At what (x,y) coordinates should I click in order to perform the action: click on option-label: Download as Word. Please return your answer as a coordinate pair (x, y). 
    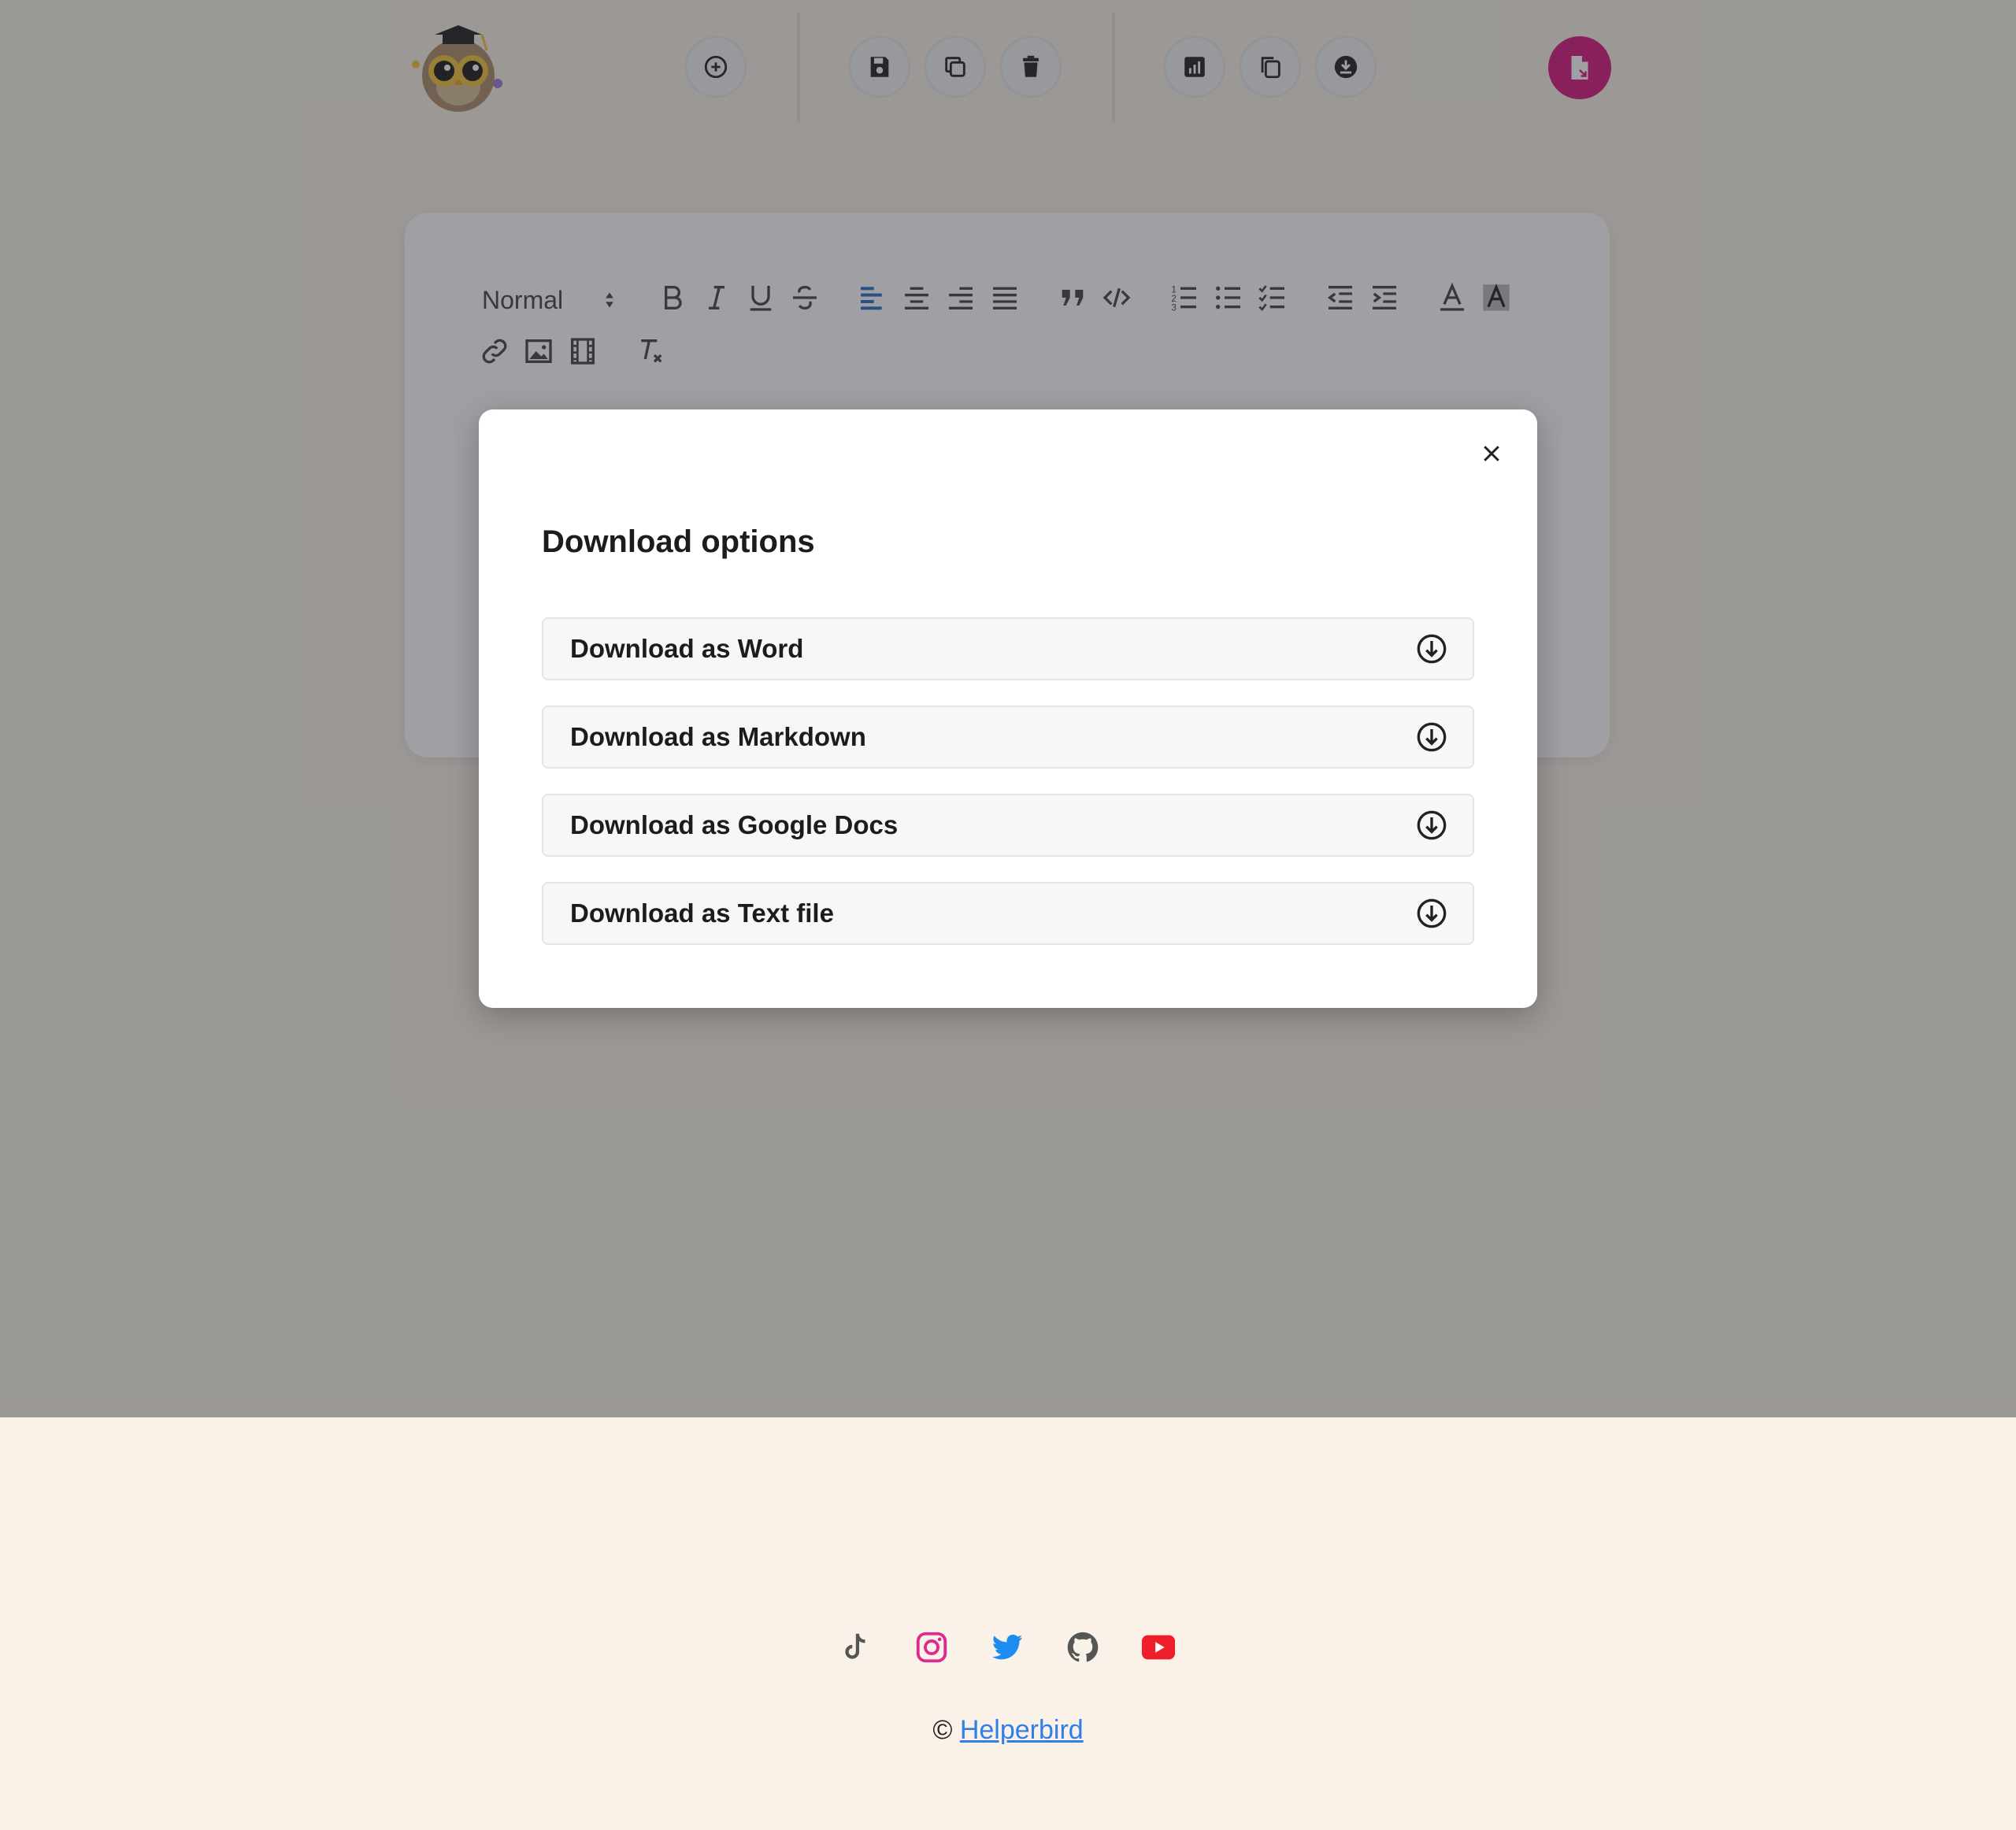
    Looking at the image, I should click on (687, 648).